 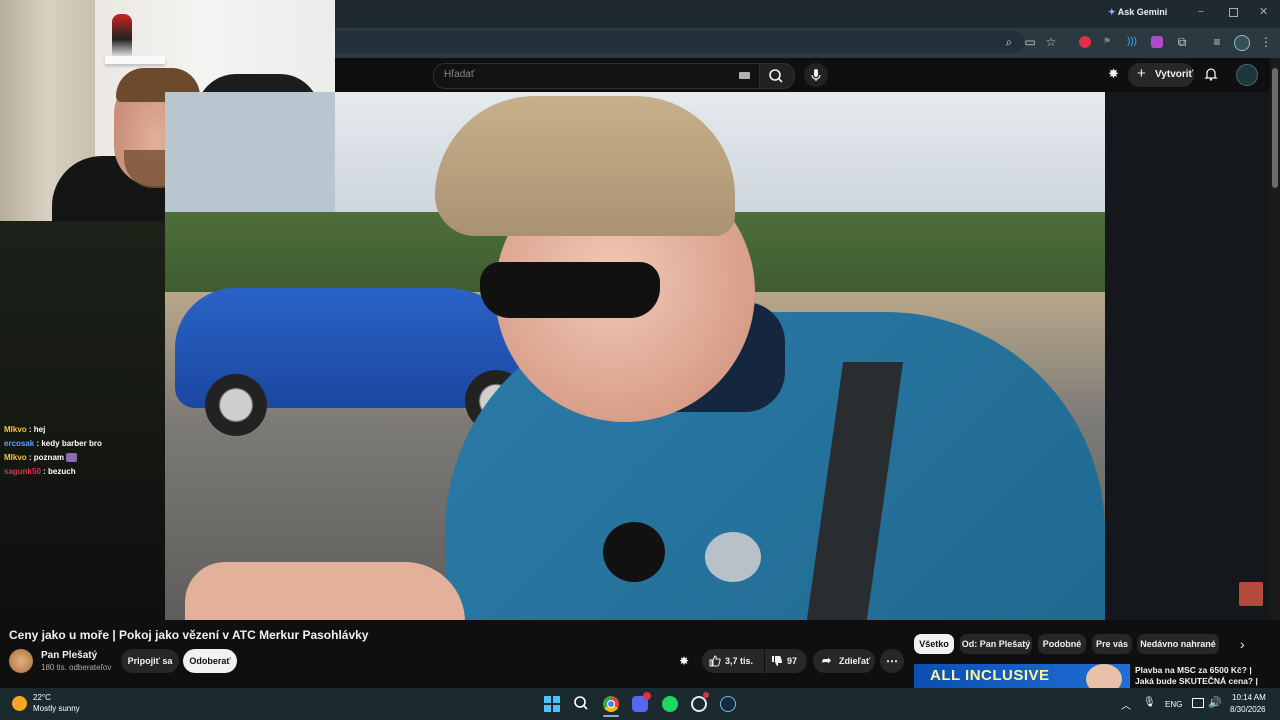 What do you see at coordinates (597, 76) in the screenshot?
I see `search-input: Hľadať` at bounding box center [597, 76].